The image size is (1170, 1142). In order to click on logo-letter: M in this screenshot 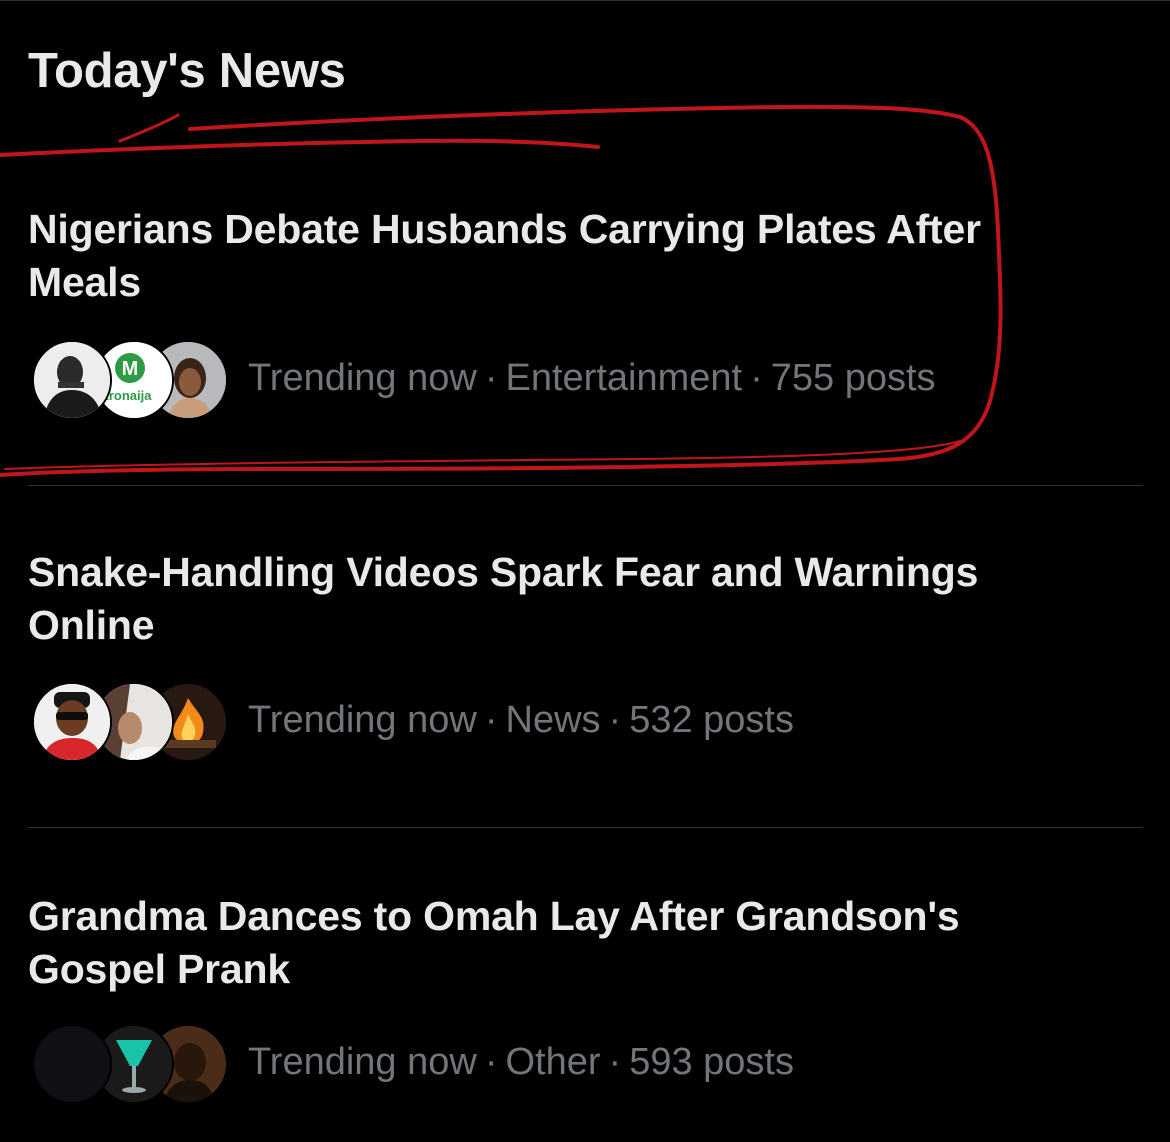, I will do `click(130, 369)`.